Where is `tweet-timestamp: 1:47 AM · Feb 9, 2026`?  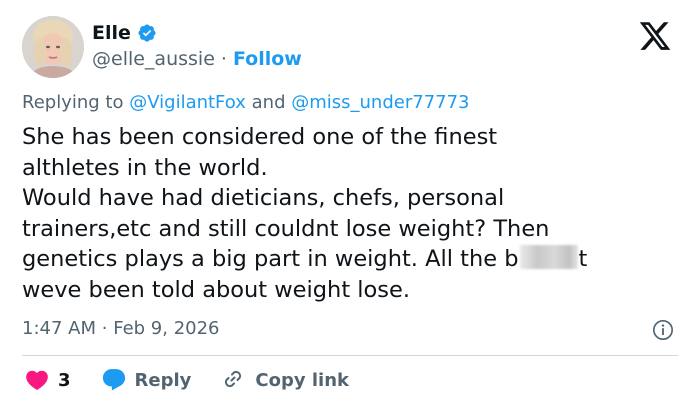
tweet-timestamp: 1:47 AM · Feb 9, 2026 is located at coordinates (121, 328).